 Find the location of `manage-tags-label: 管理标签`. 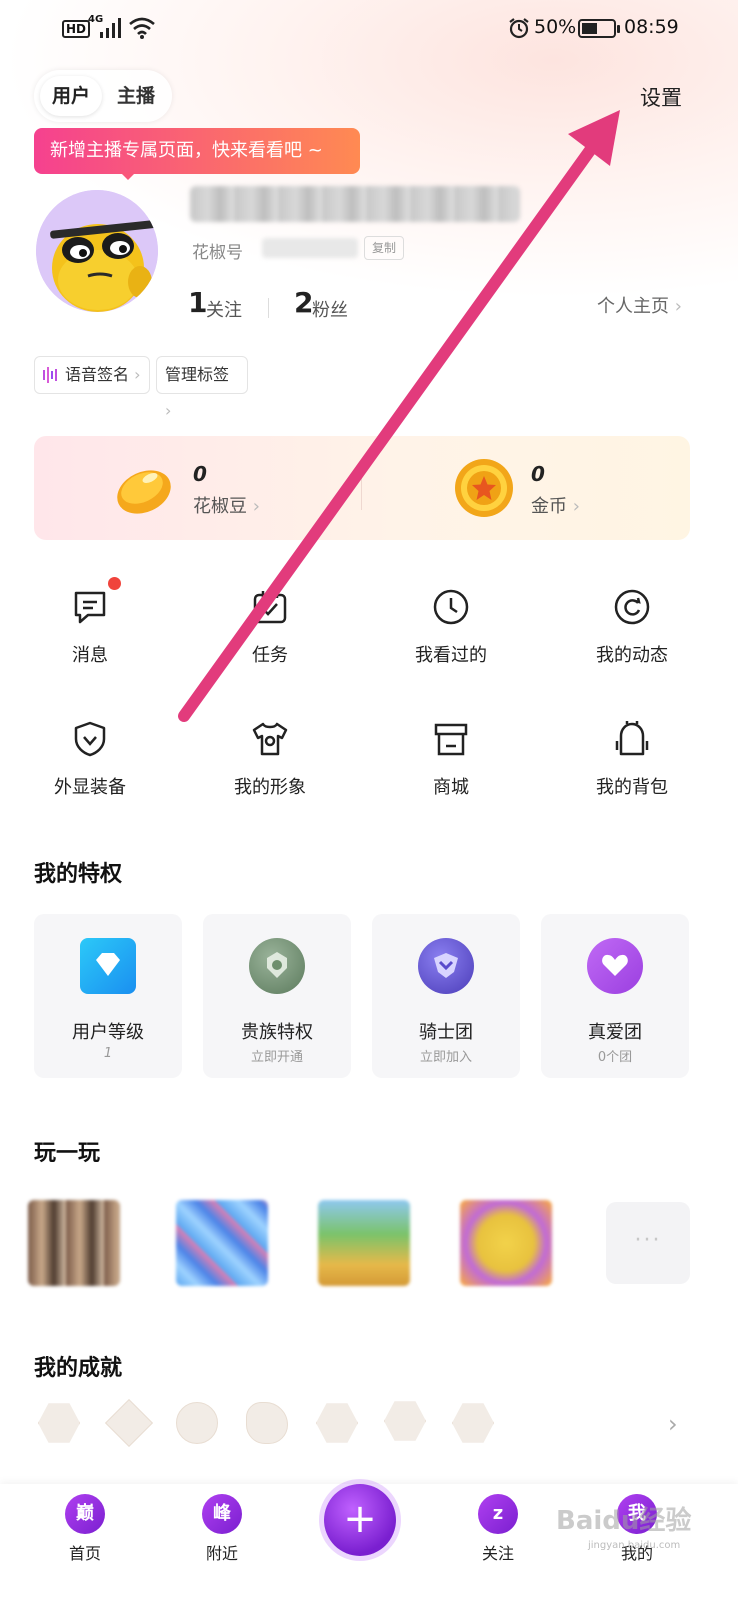

manage-tags-label: 管理标签 is located at coordinates (197, 374).